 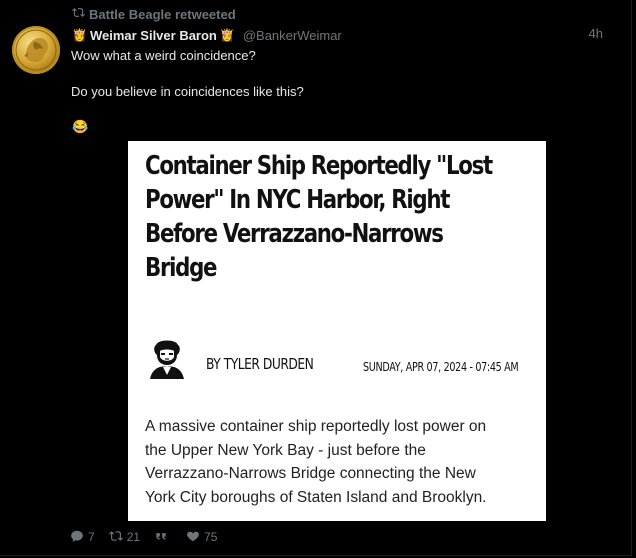 What do you see at coordinates (181, 268) in the screenshot?
I see `headline-line: Bridge` at bounding box center [181, 268].